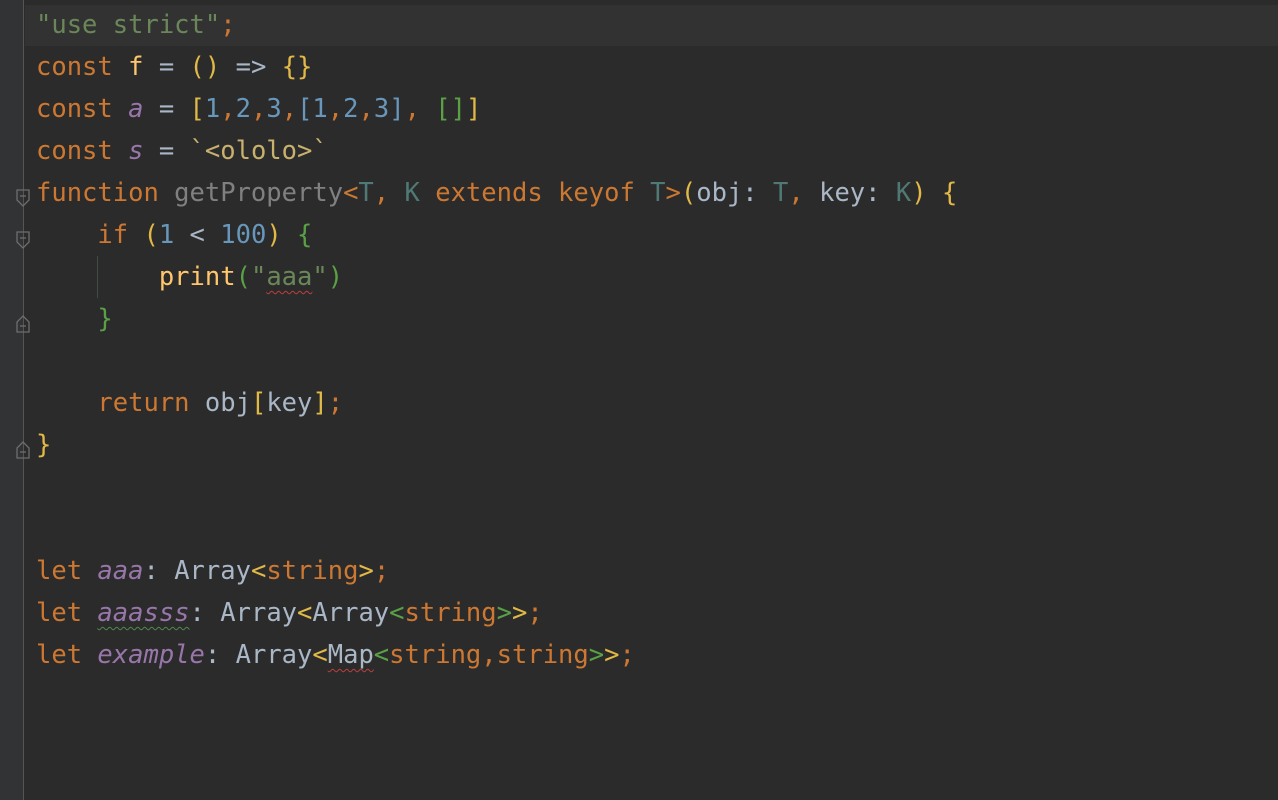  I want to click on code-line: const s = `<ololo>`, so click(182, 151).